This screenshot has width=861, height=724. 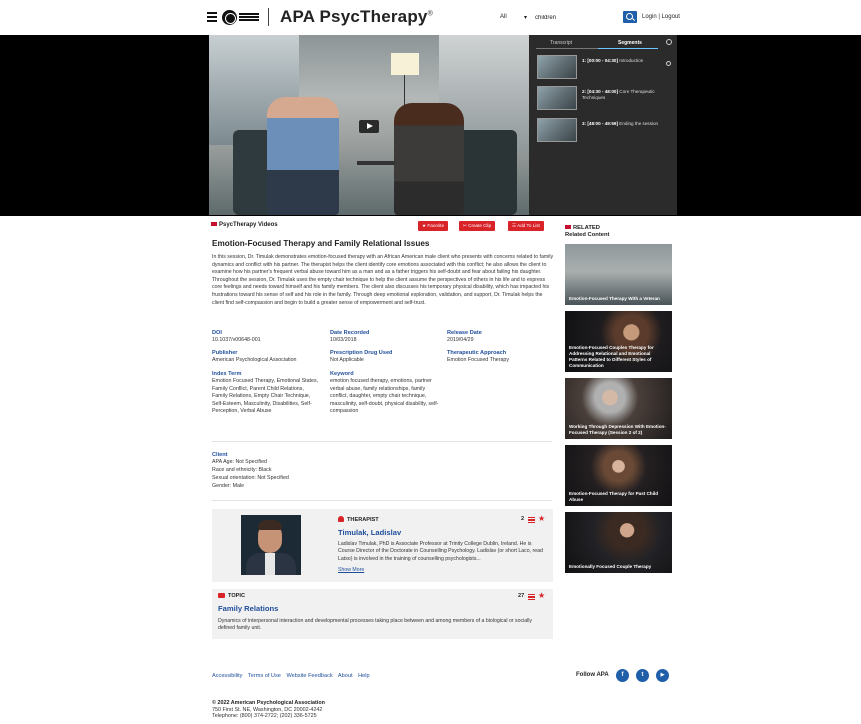 I want to click on facebook-icon: f, so click(x=622, y=675).